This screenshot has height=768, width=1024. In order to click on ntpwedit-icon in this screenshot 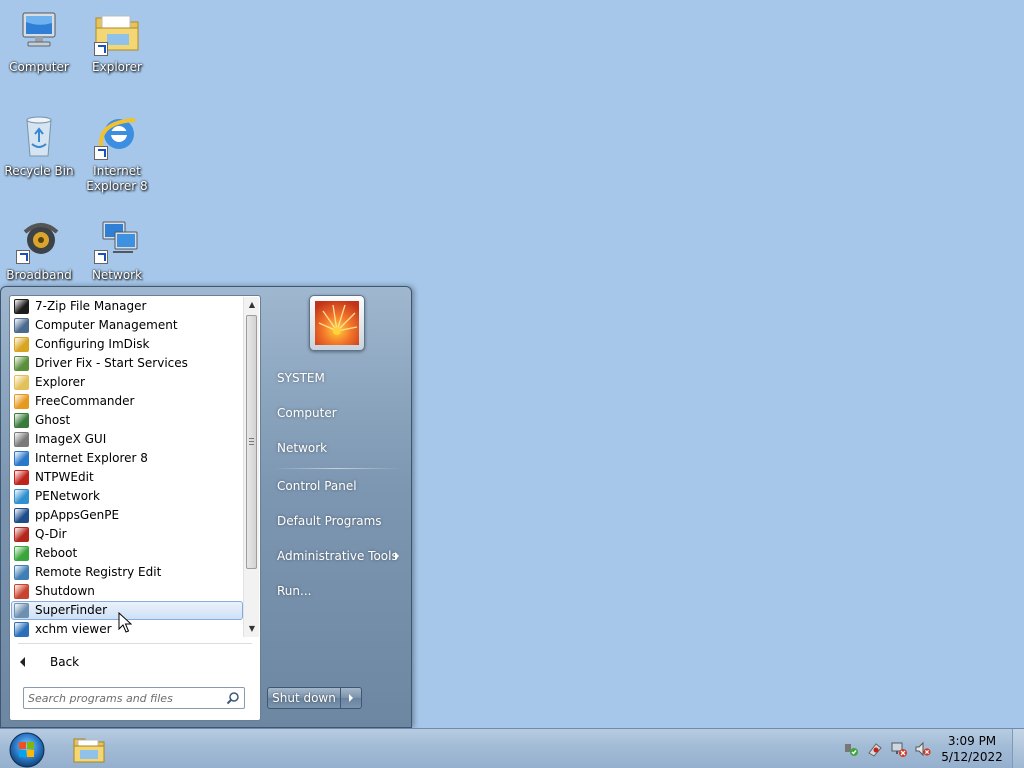, I will do `click(21, 477)`.